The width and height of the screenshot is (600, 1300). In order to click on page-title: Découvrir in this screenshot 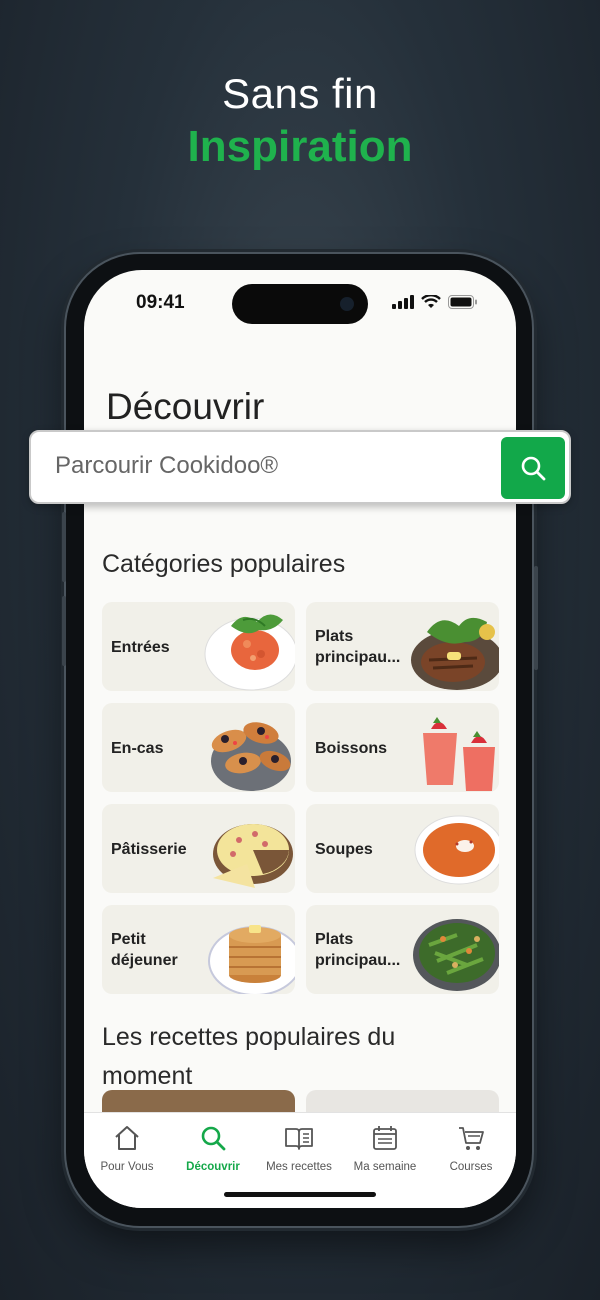, I will do `click(185, 406)`.